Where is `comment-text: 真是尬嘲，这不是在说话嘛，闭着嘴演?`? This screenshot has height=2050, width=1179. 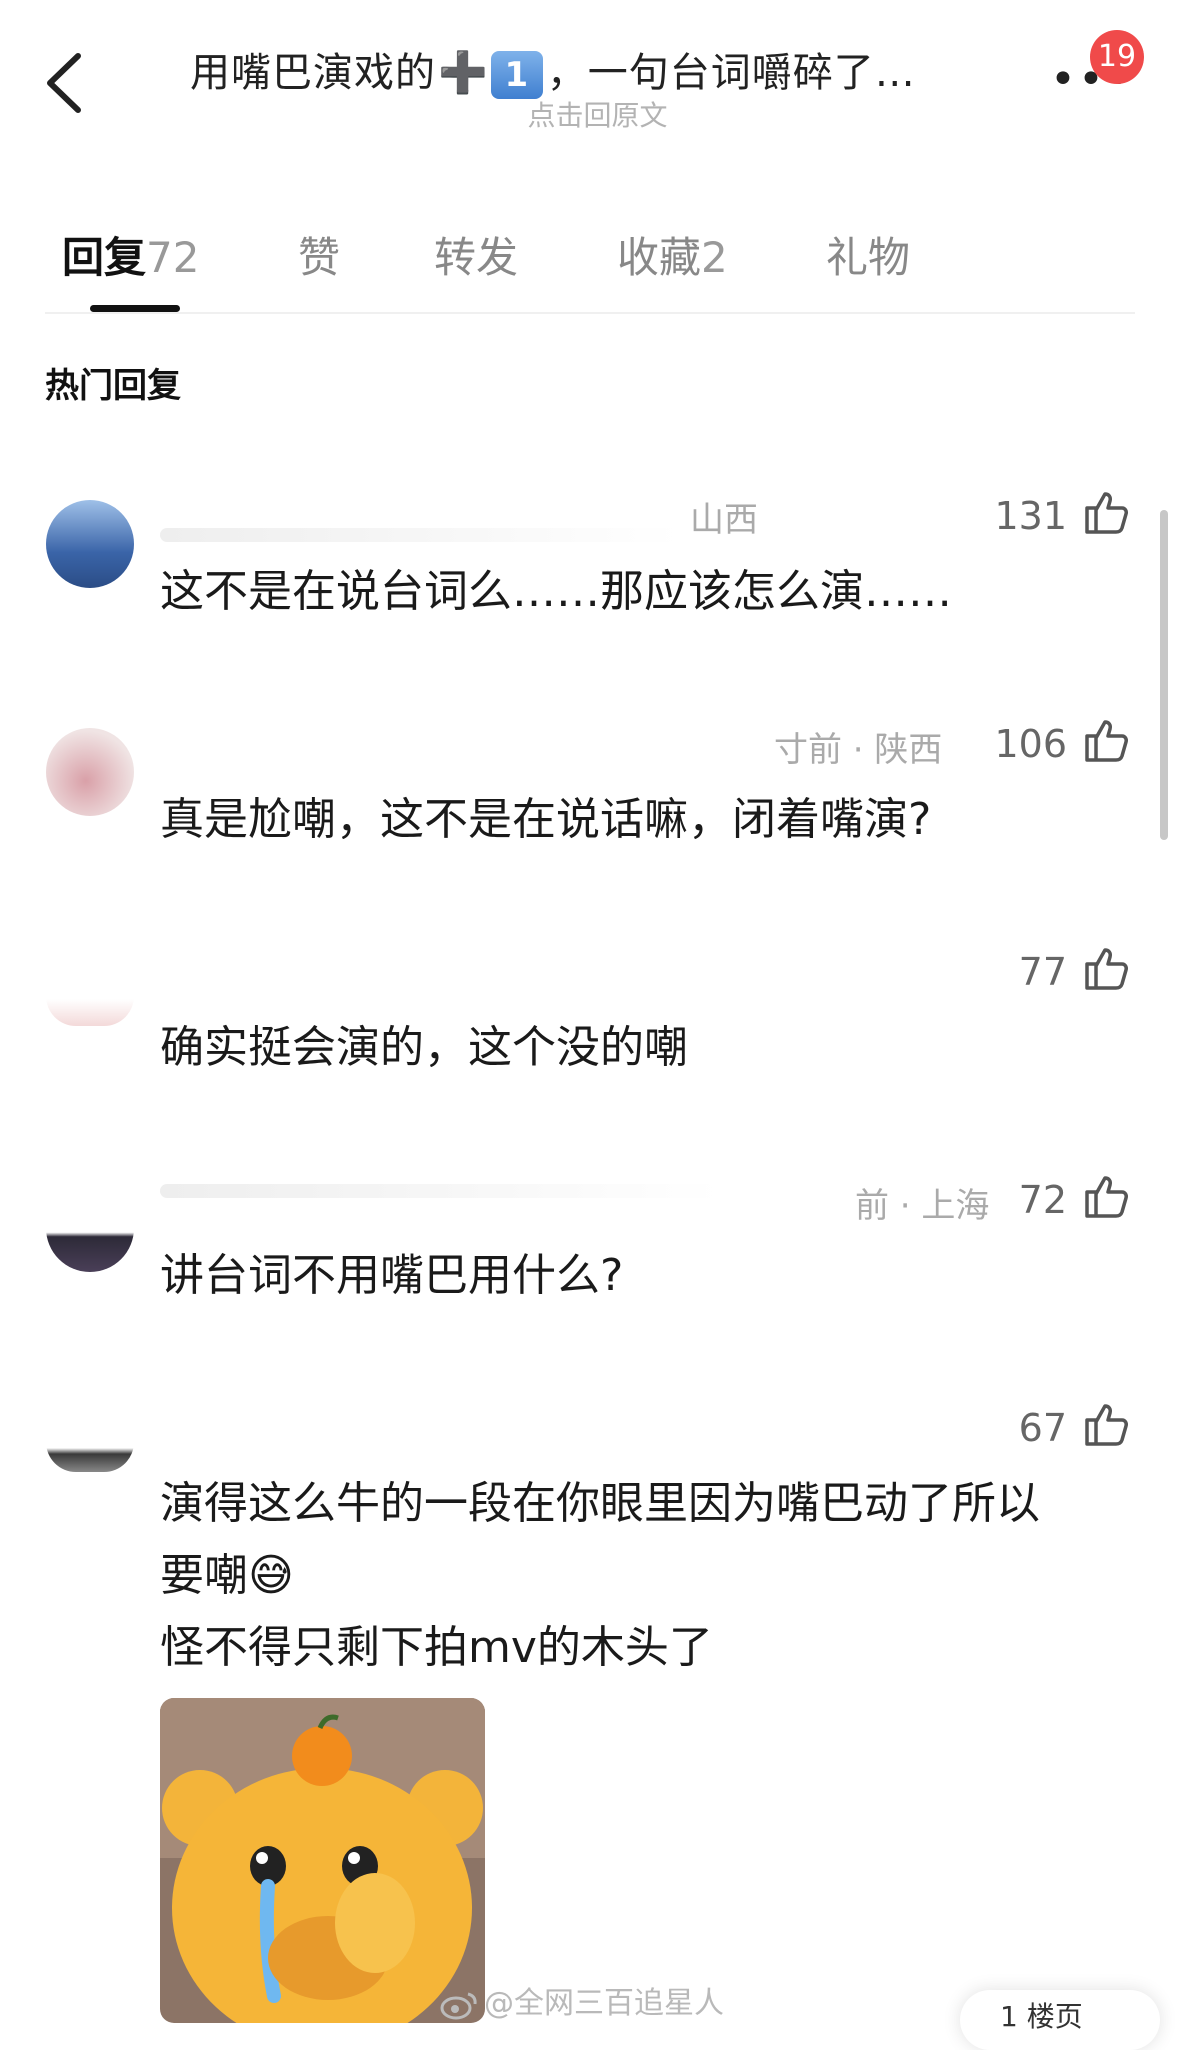
comment-text: 真是尬嘲，这不是在说话嘛，闭着嘴演? is located at coordinates (546, 819).